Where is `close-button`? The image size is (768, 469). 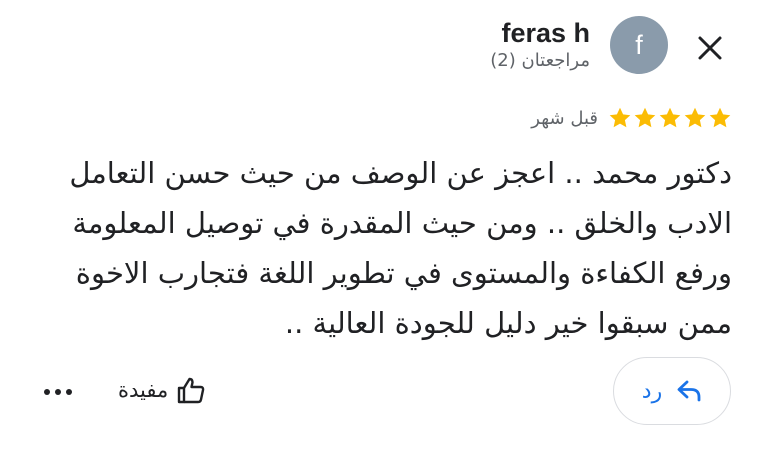
close-button is located at coordinates (710, 48).